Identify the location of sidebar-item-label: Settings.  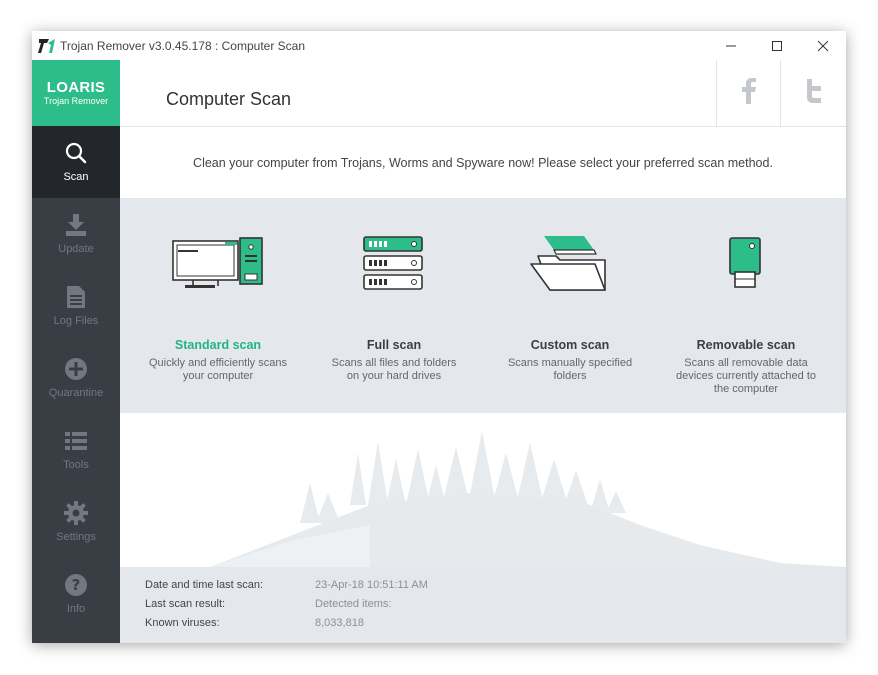
(76, 537).